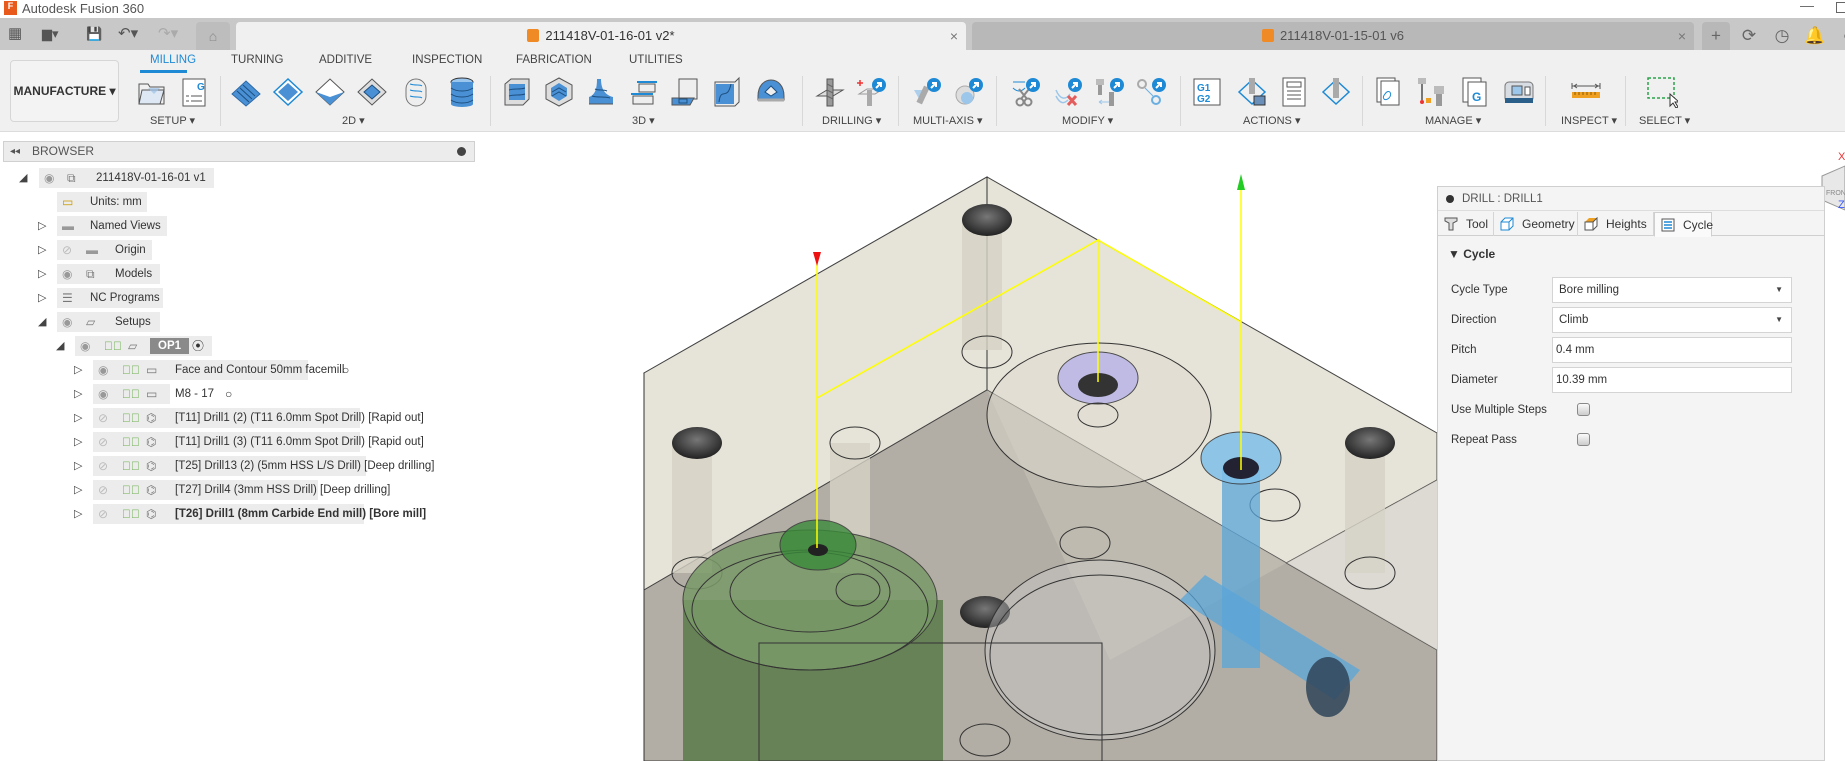 This screenshot has height=761, width=1845. I want to click on group-2d: 2D ▾, so click(353, 120).